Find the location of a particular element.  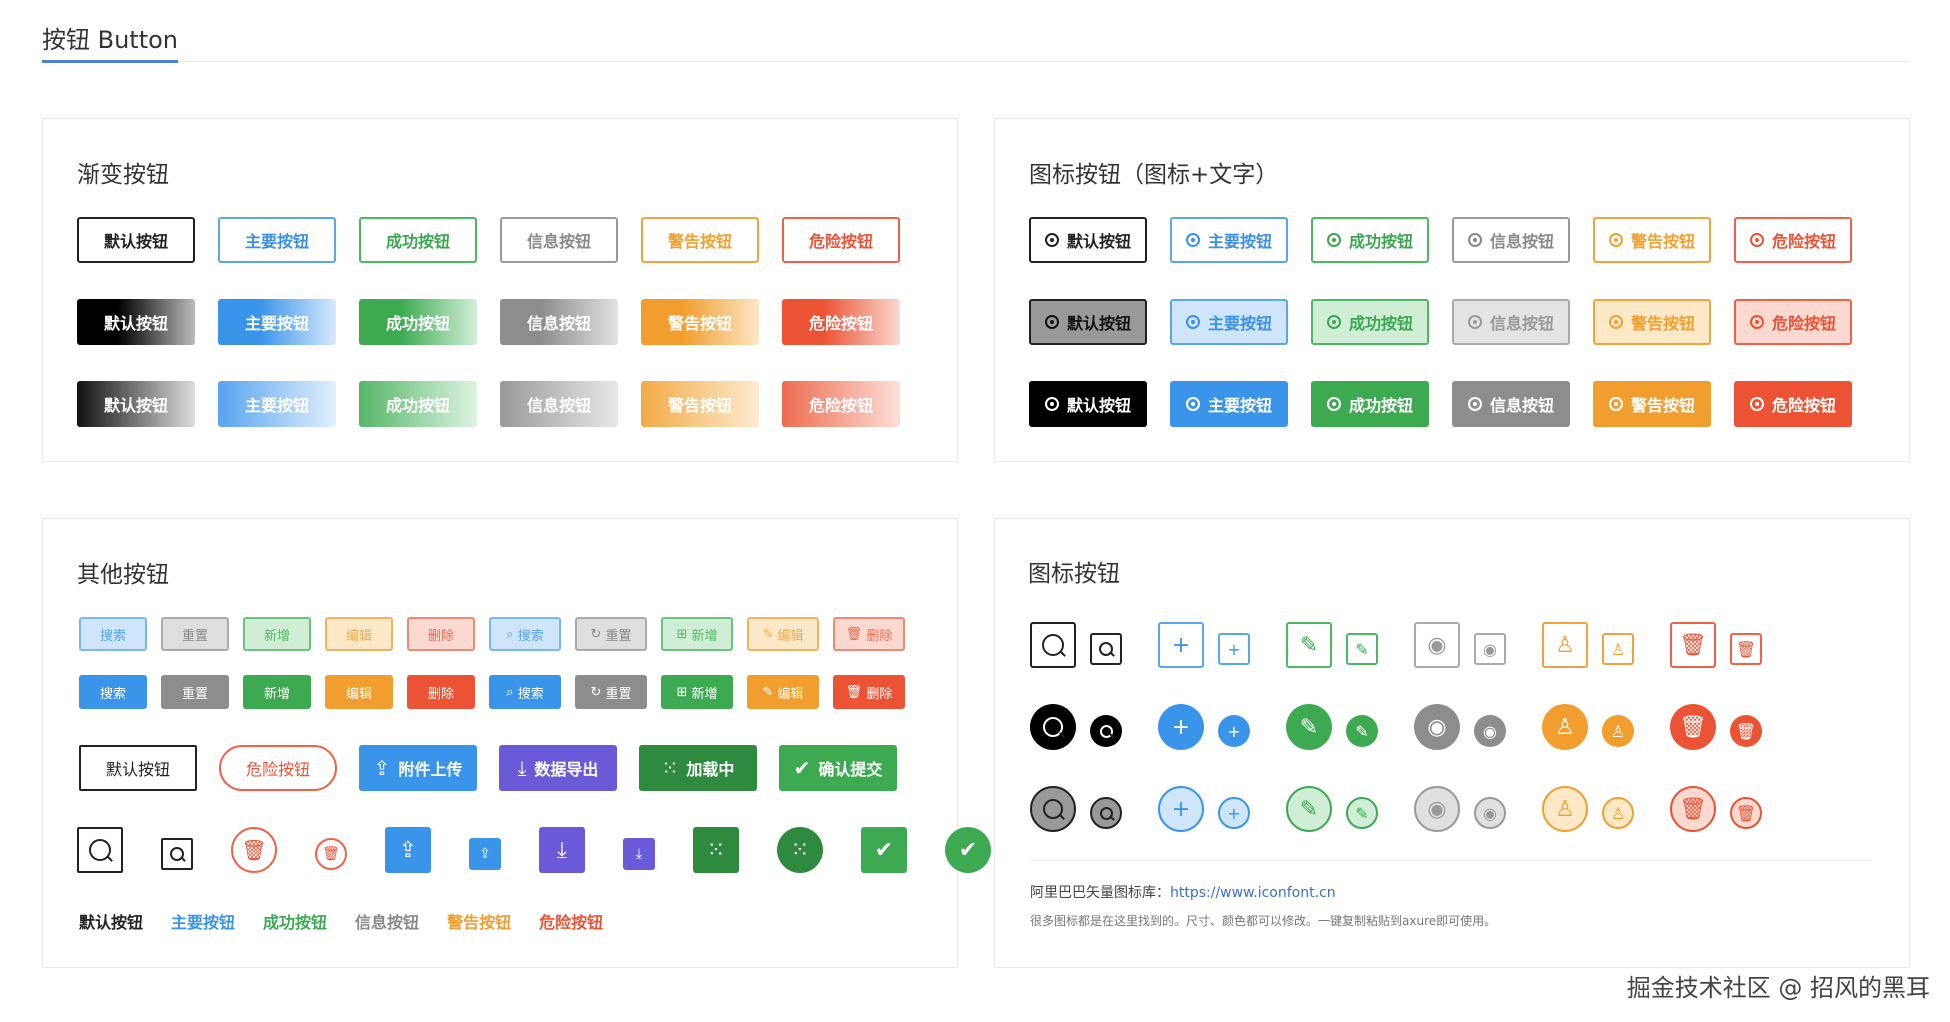

search-large-button is located at coordinates (100, 850).